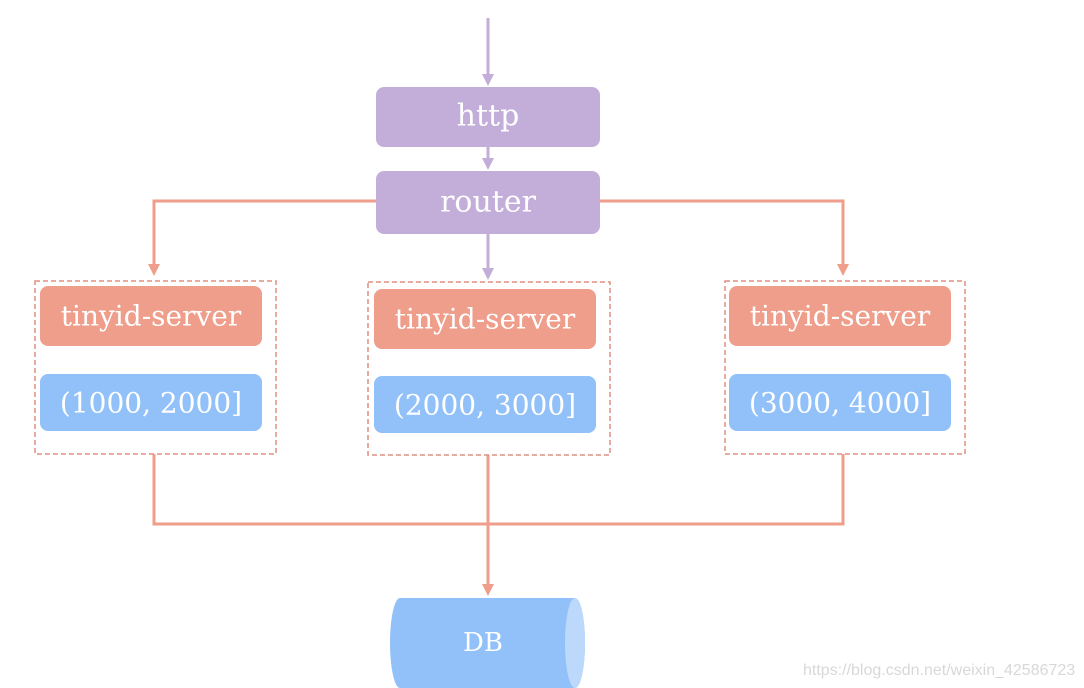 This screenshot has width=1084, height=688. Describe the element at coordinates (845, 367) in the screenshot. I see `server-group-3: tinyid-server (3000, 4000]` at that location.